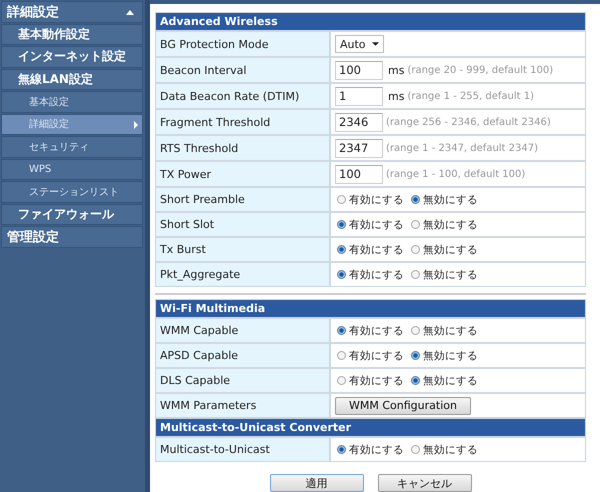 This screenshot has width=600, height=492. Describe the element at coordinates (243, 380) in the screenshot. I see `row-label: DLS Capable` at that location.